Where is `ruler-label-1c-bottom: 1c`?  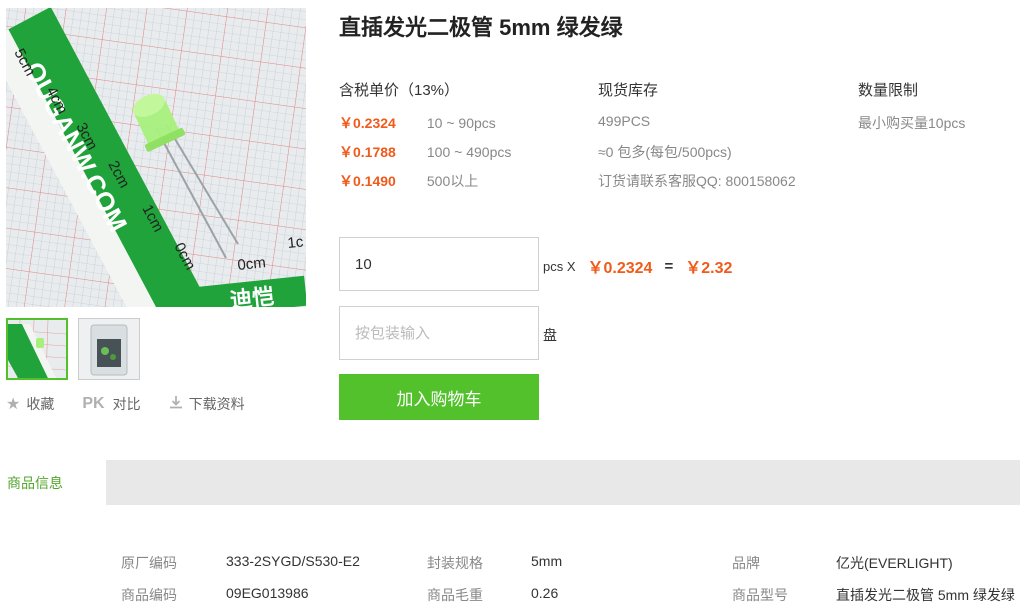 ruler-label-1c-bottom: 1c is located at coordinates (296, 242).